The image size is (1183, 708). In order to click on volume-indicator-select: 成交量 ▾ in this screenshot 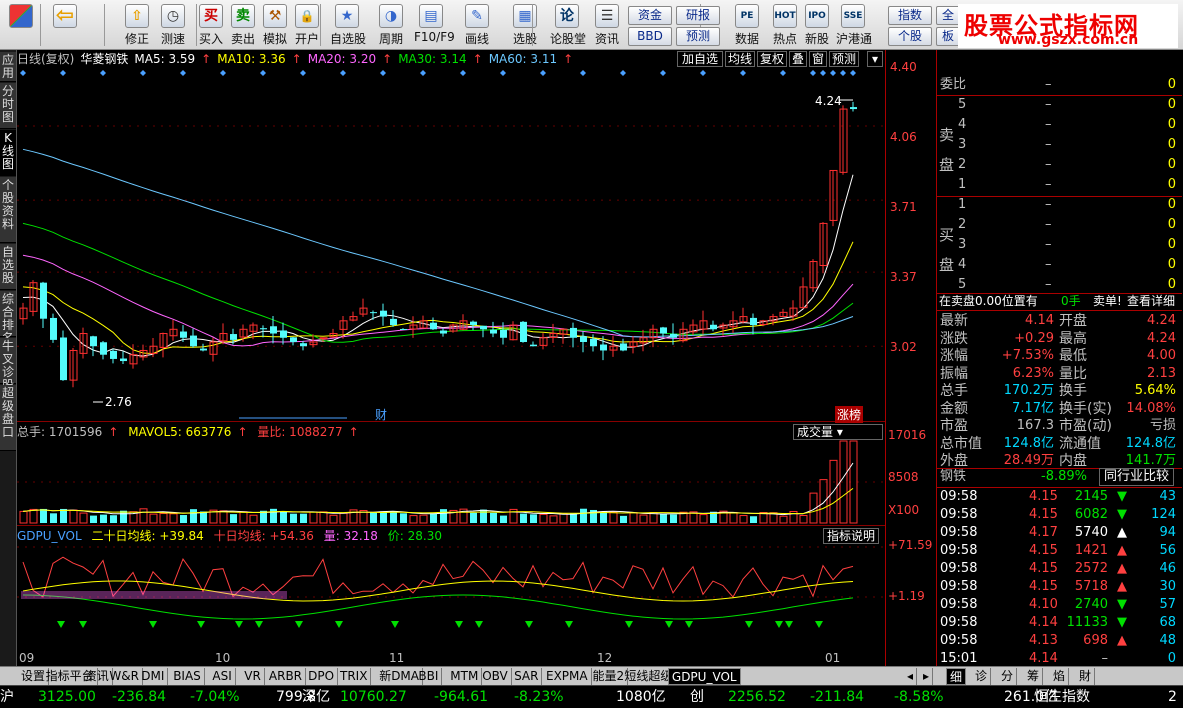, I will do `click(838, 432)`.